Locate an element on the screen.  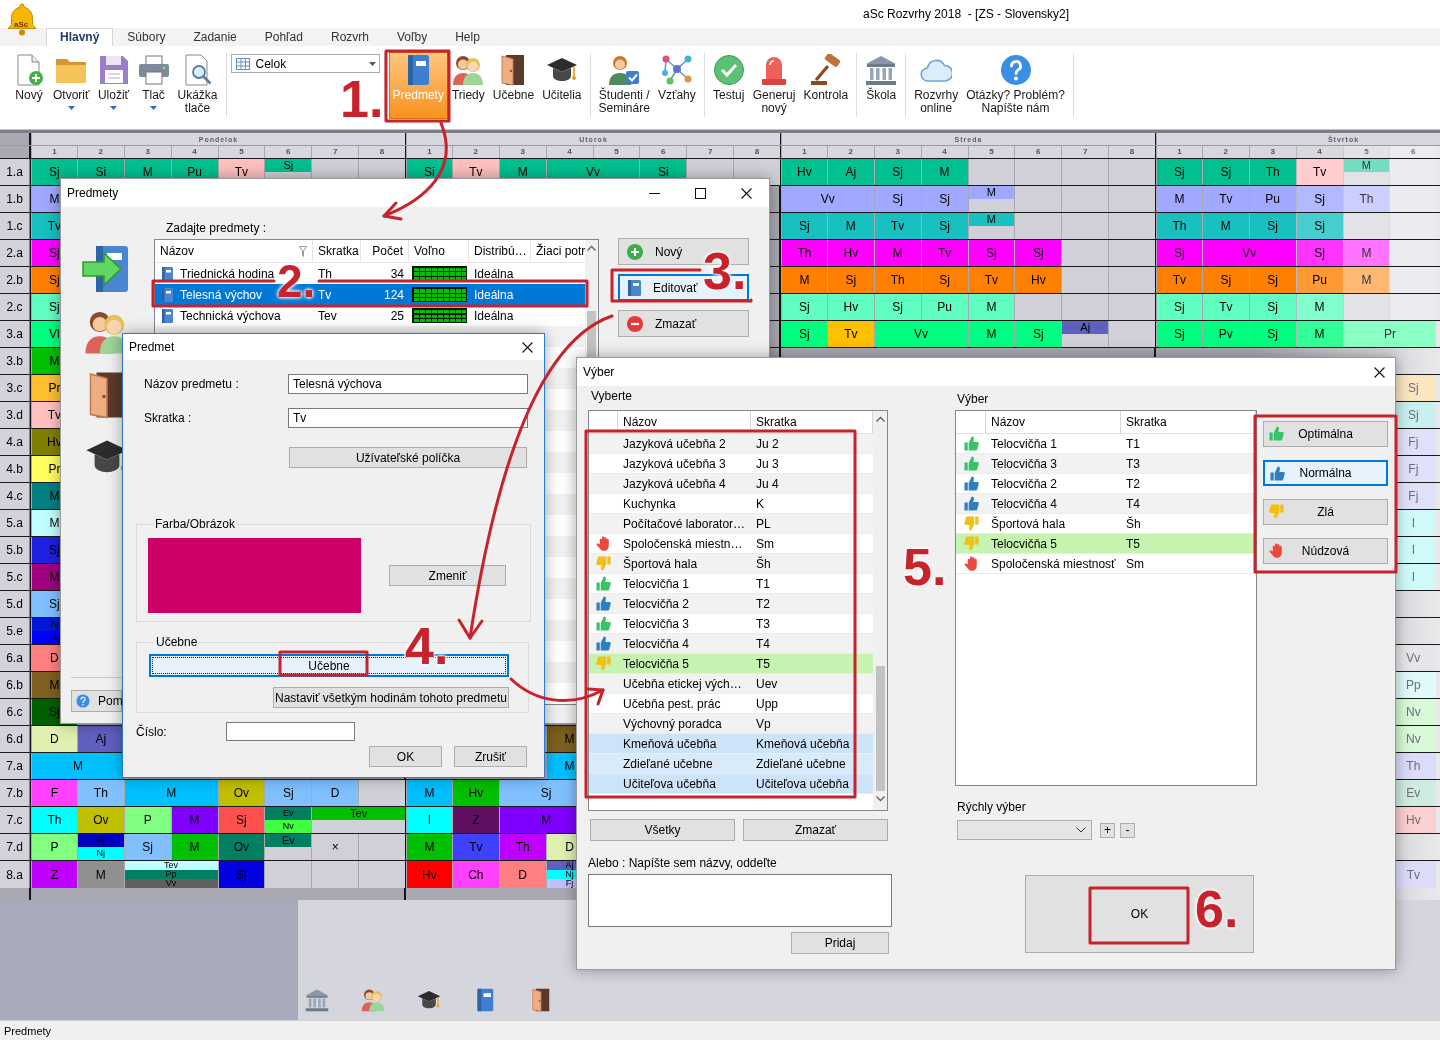
table-cell: Technická výchova is located at coordinates (230, 315).